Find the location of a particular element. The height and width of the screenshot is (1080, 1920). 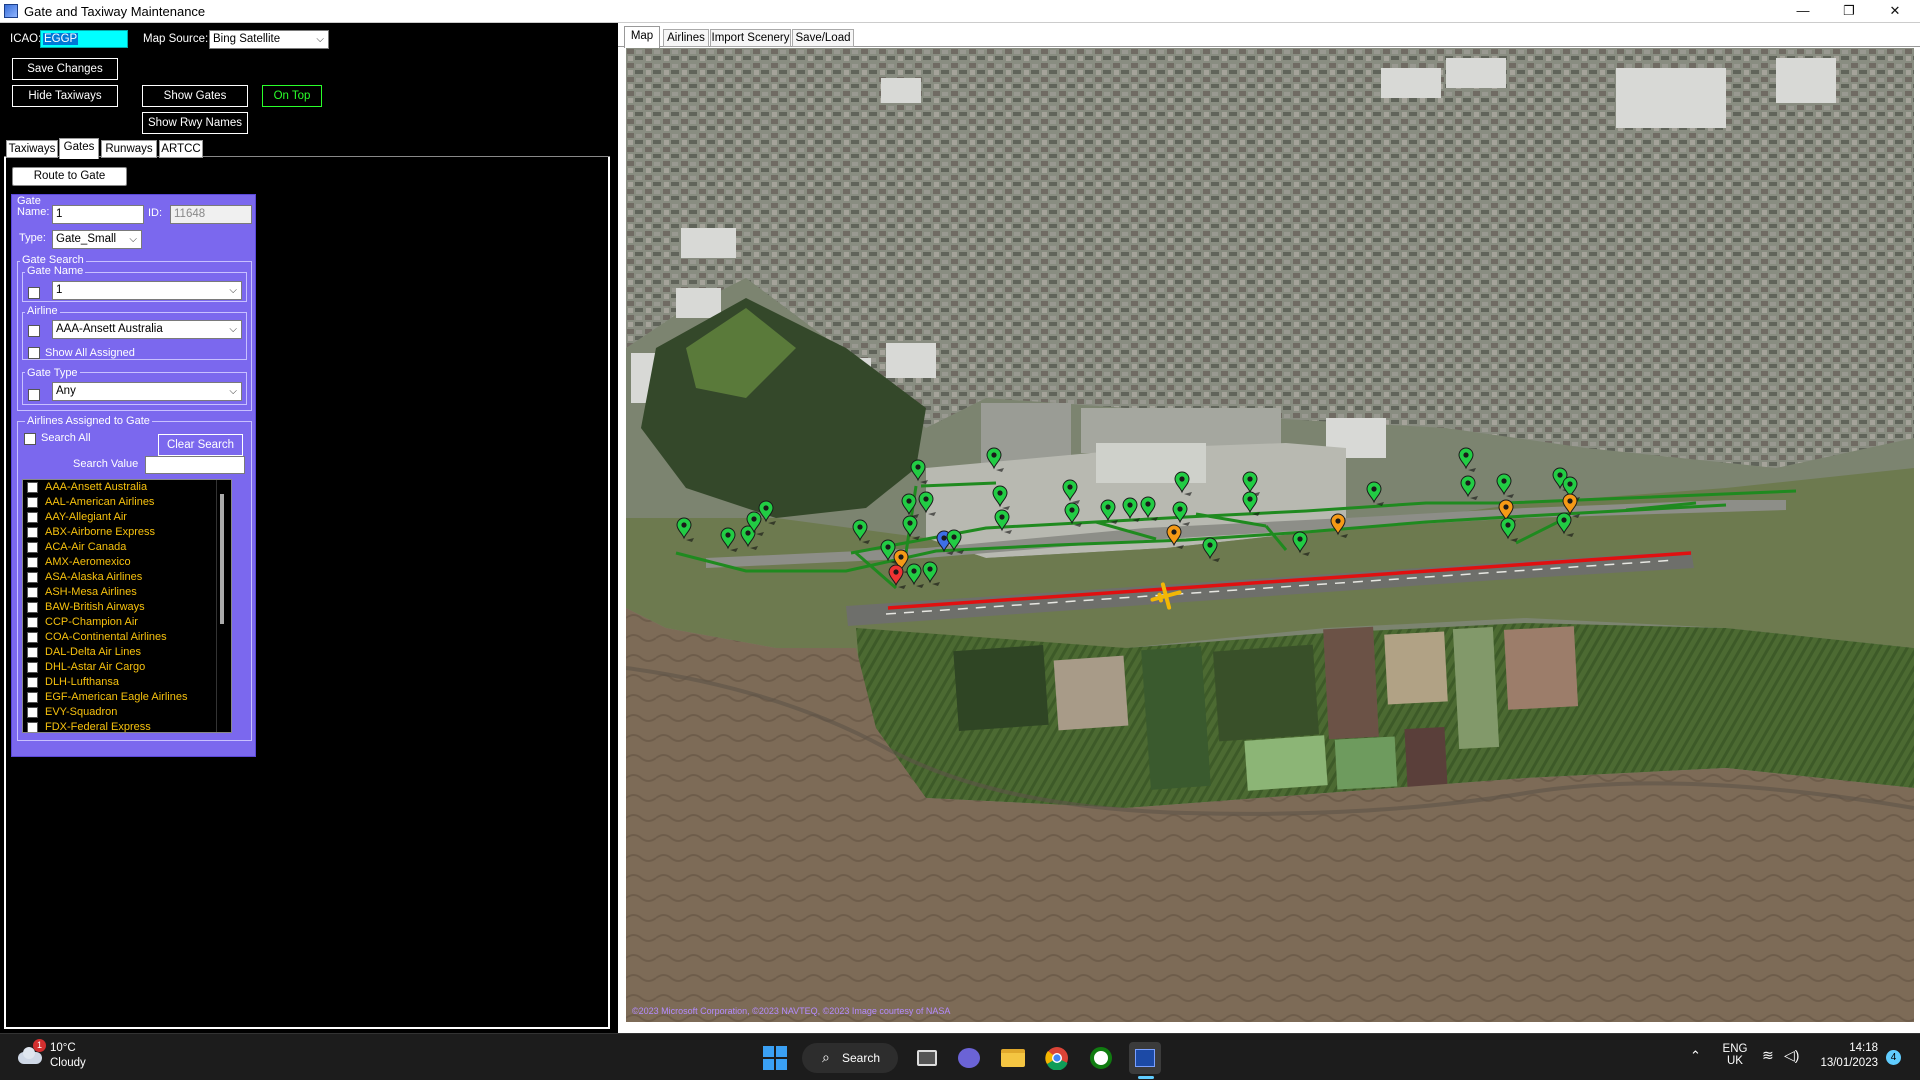

tab-map: Map is located at coordinates (642, 37).